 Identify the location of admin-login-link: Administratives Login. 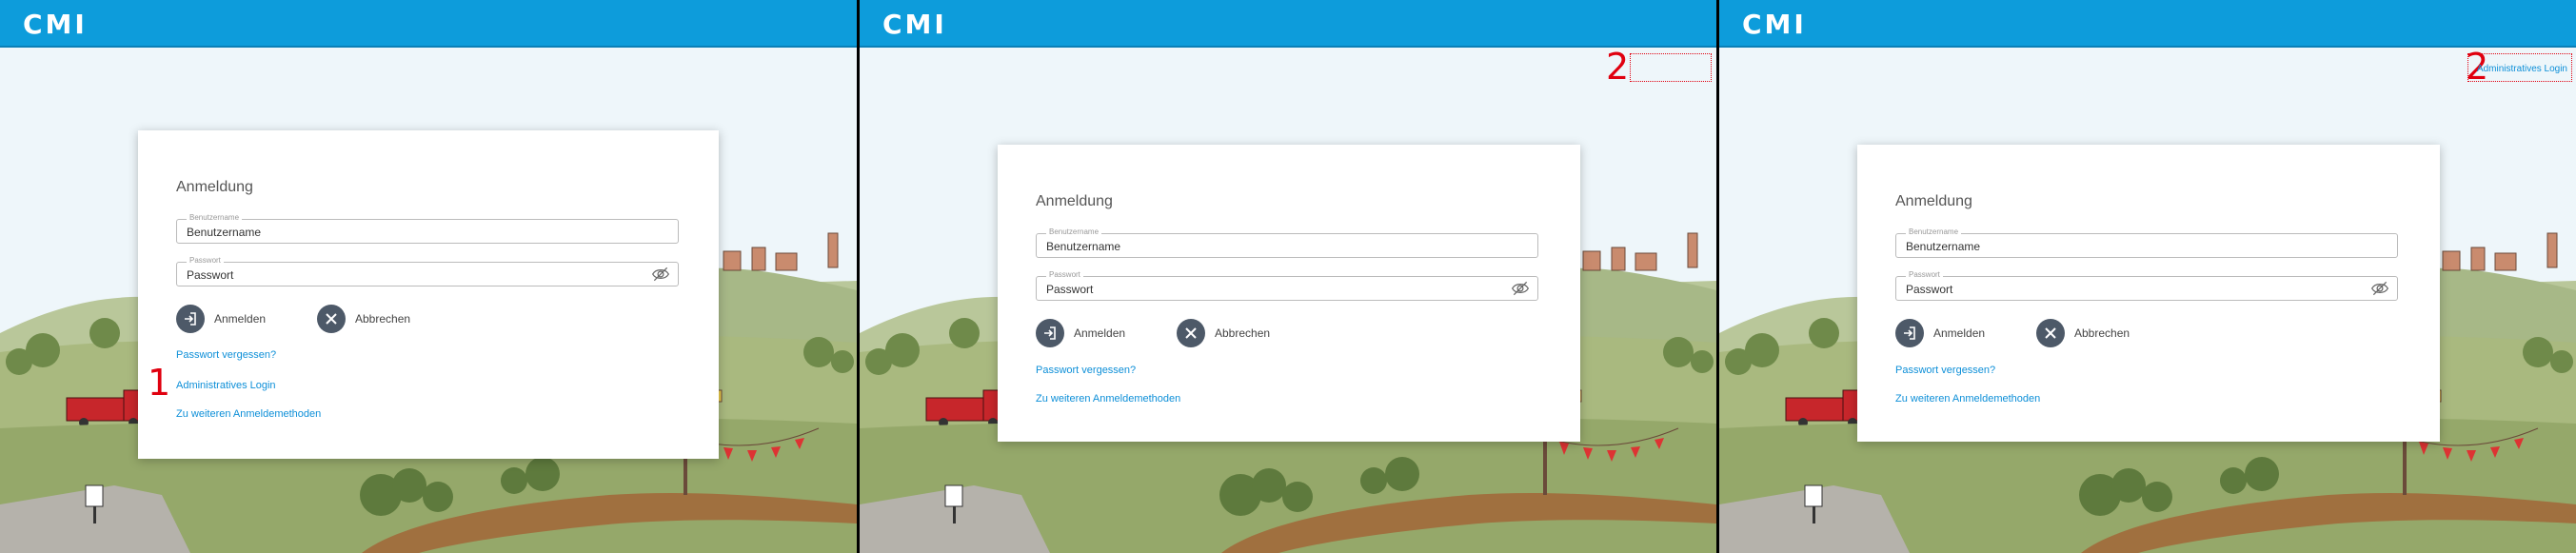
(226, 385).